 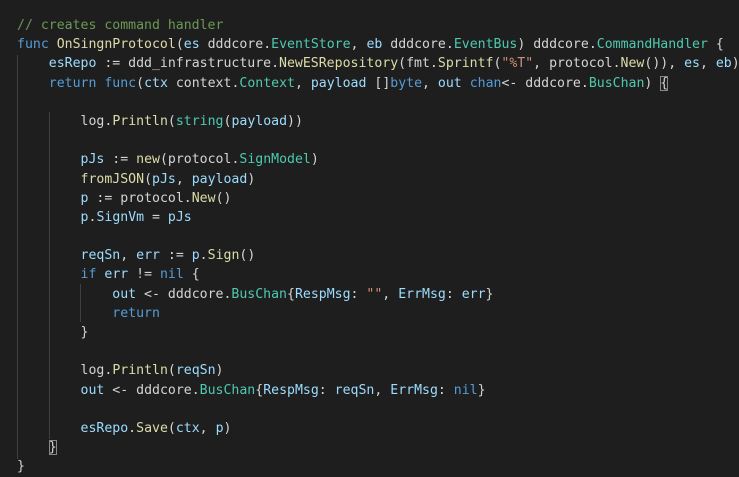 I want to click on code-line: p.SignVm = pJs, so click(x=378, y=217).